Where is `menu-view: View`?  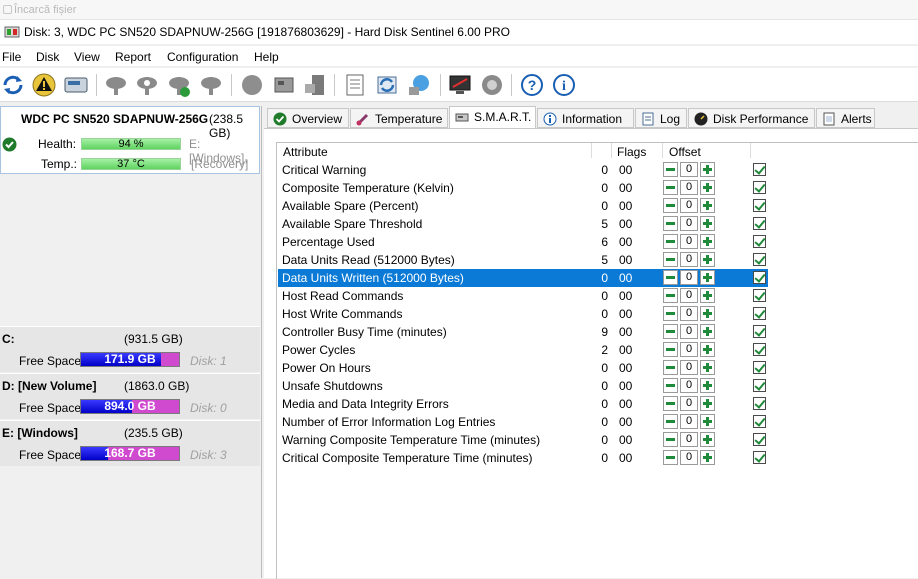
menu-view: View is located at coordinates (87, 57).